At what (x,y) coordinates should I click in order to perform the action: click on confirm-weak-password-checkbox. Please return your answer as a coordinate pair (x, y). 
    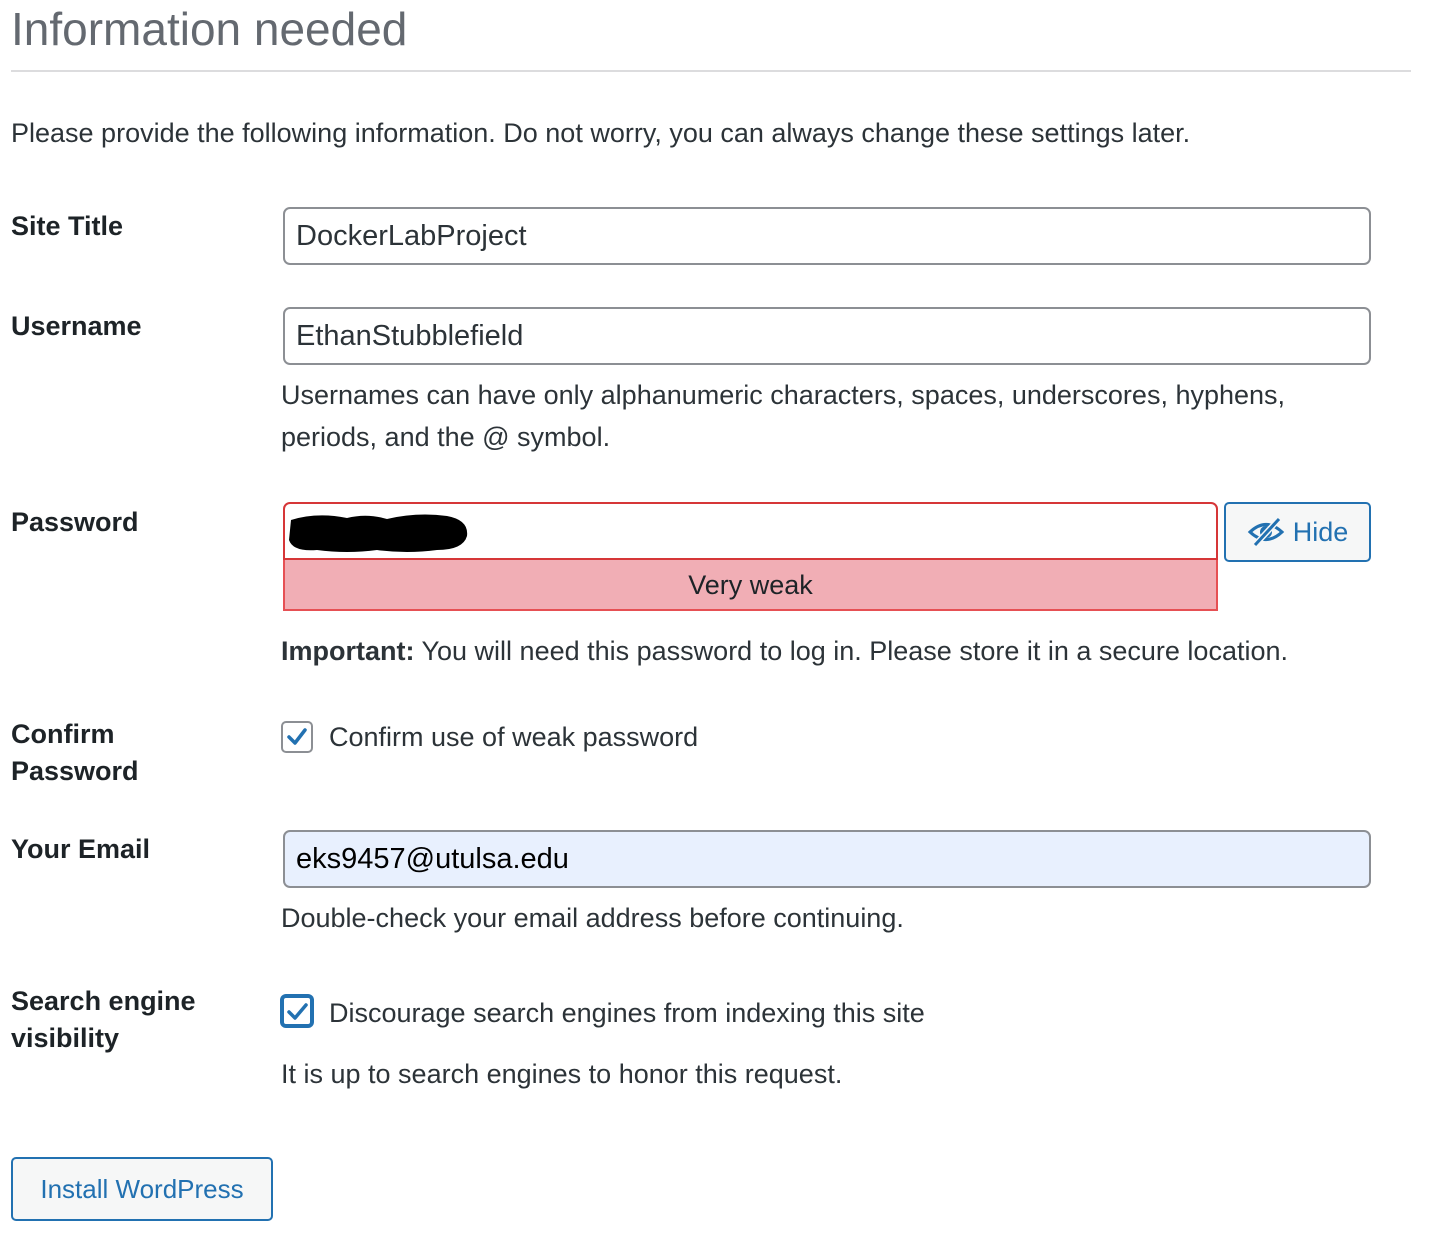
    Looking at the image, I should click on (297, 737).